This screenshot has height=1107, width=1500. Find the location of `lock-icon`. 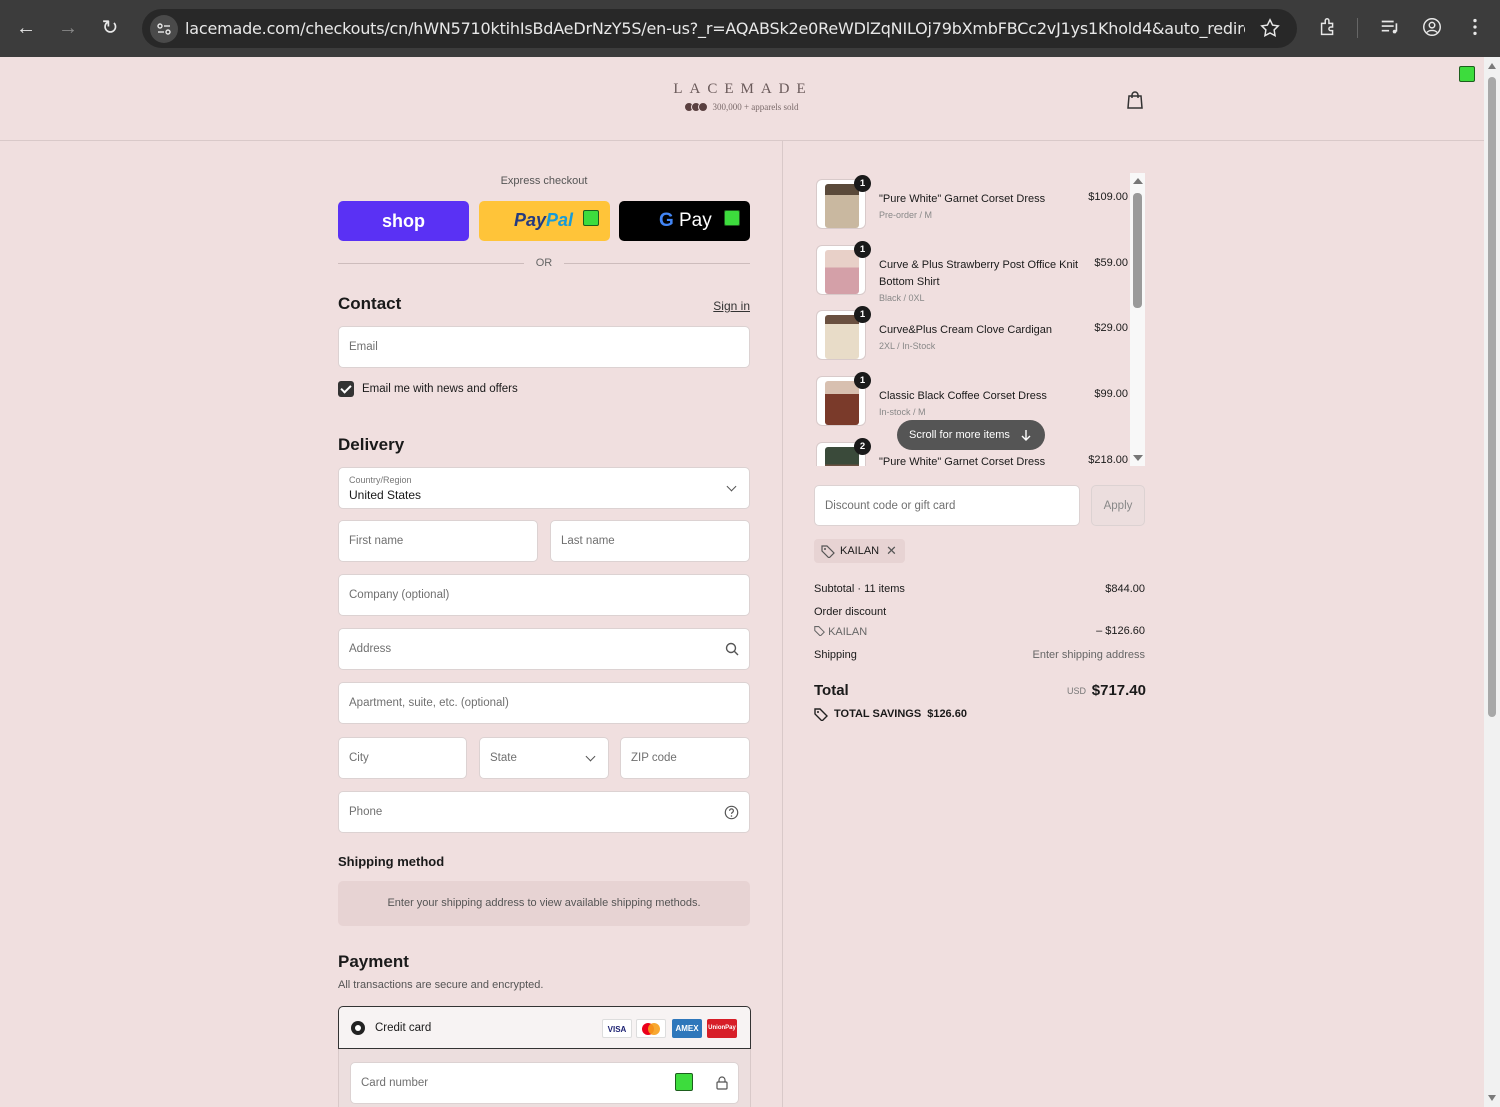

lock-icon is located at coordinates (722, 1083).